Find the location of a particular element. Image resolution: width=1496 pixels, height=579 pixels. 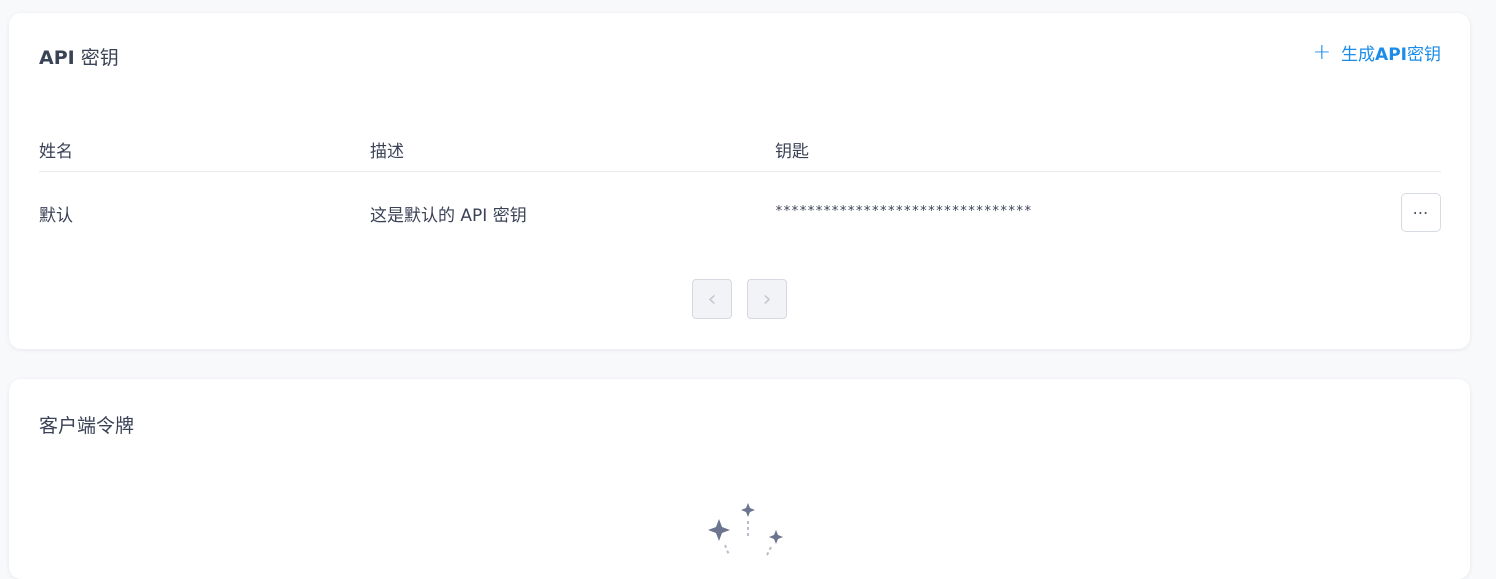

pagination: ‹ › is located at coordinates (739, 299).